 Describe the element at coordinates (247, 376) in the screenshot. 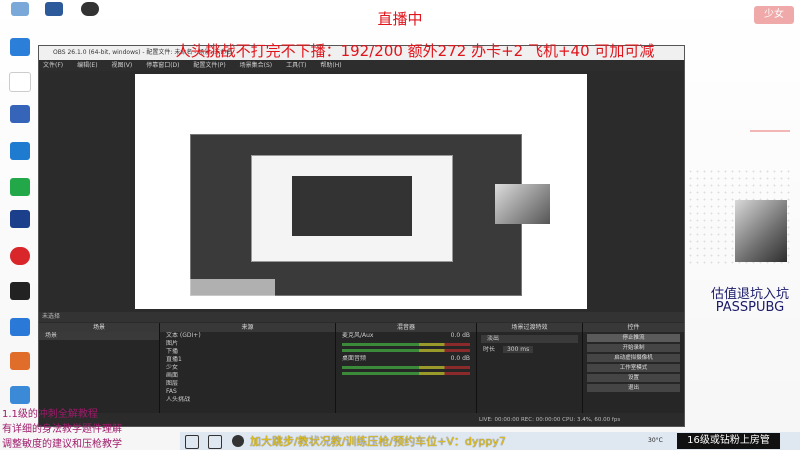

I see `source-item: 画面` at that location.